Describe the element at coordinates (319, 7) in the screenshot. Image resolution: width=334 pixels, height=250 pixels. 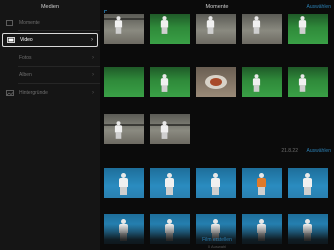
I see `select-button: Auswählen` at that location.